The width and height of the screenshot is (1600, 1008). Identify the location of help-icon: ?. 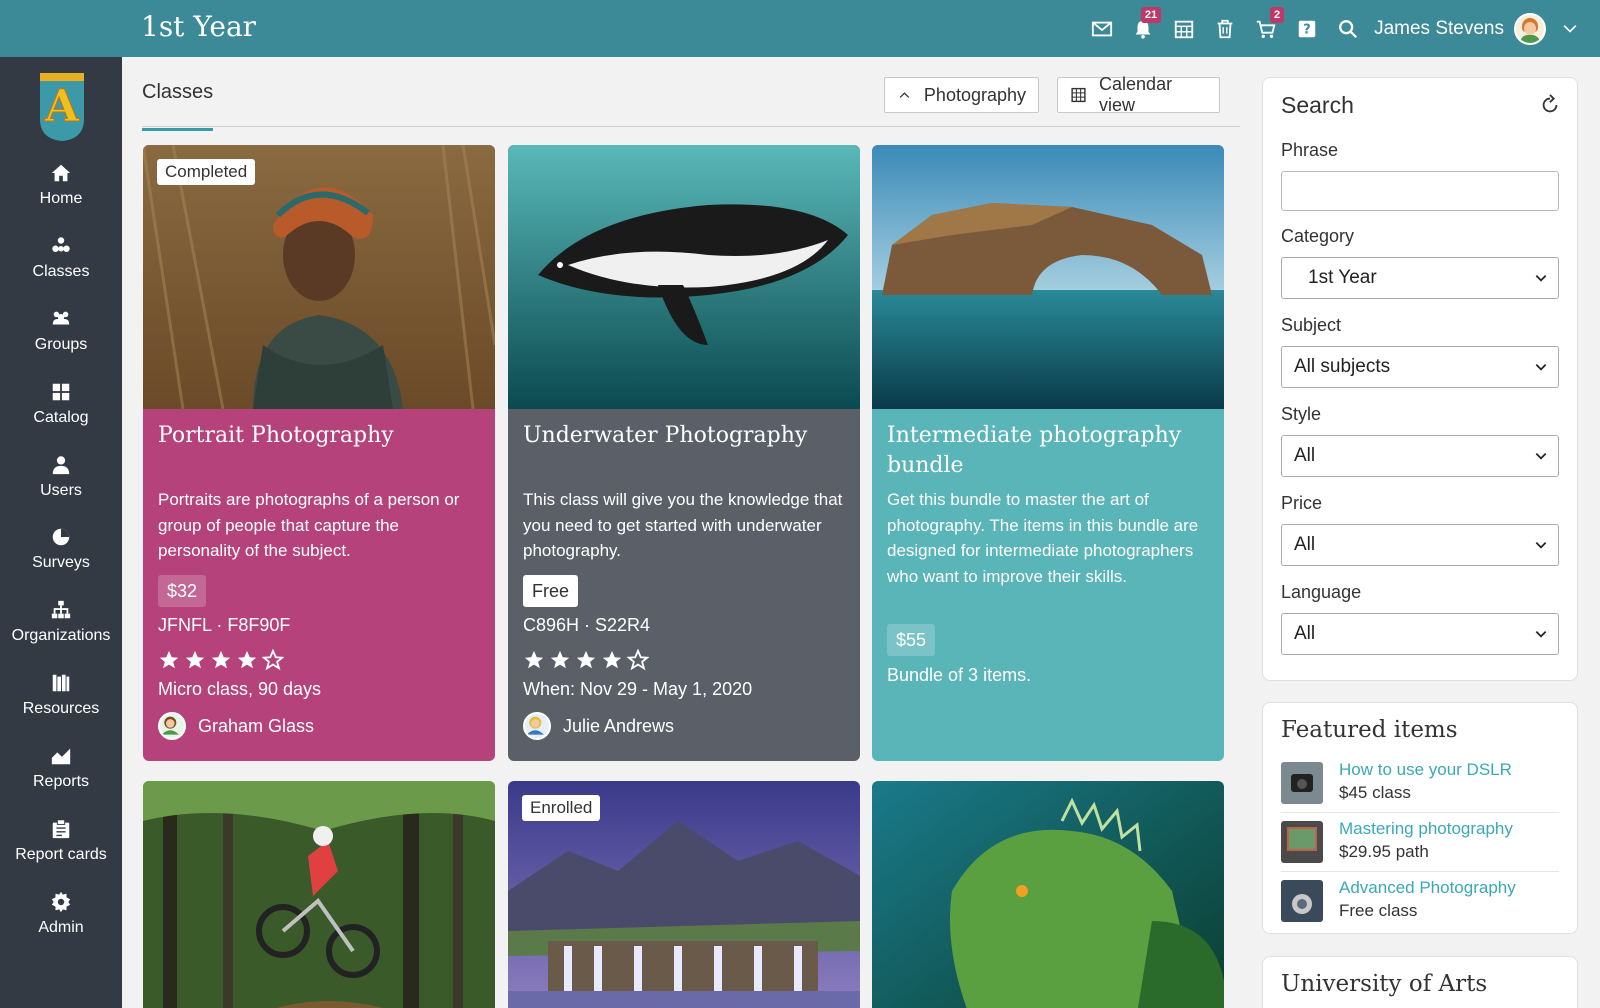
(1306, 28).